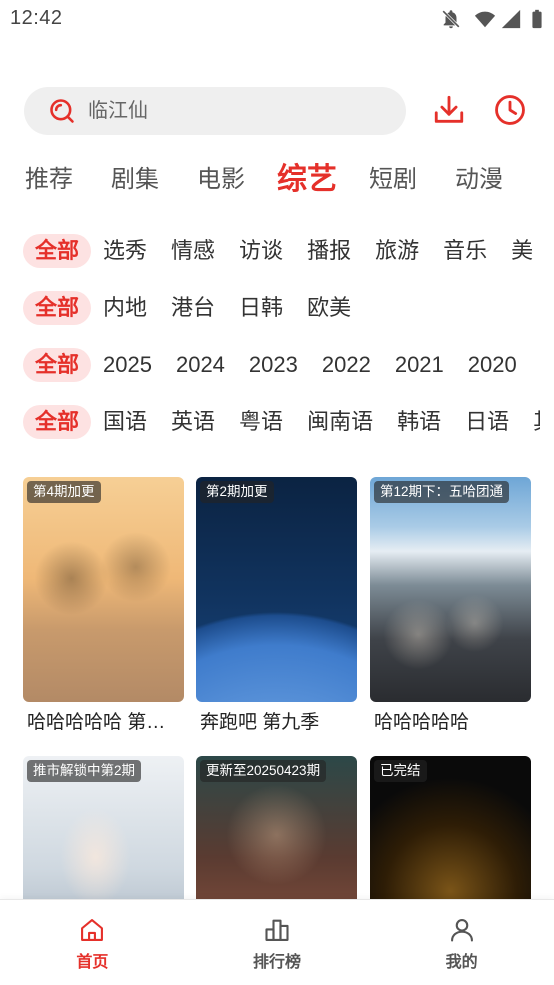 The image size is (554, 985). Describe the element at coordinates (193, 251) in the screenshot. I see `filter-chip: 情感` at that location.